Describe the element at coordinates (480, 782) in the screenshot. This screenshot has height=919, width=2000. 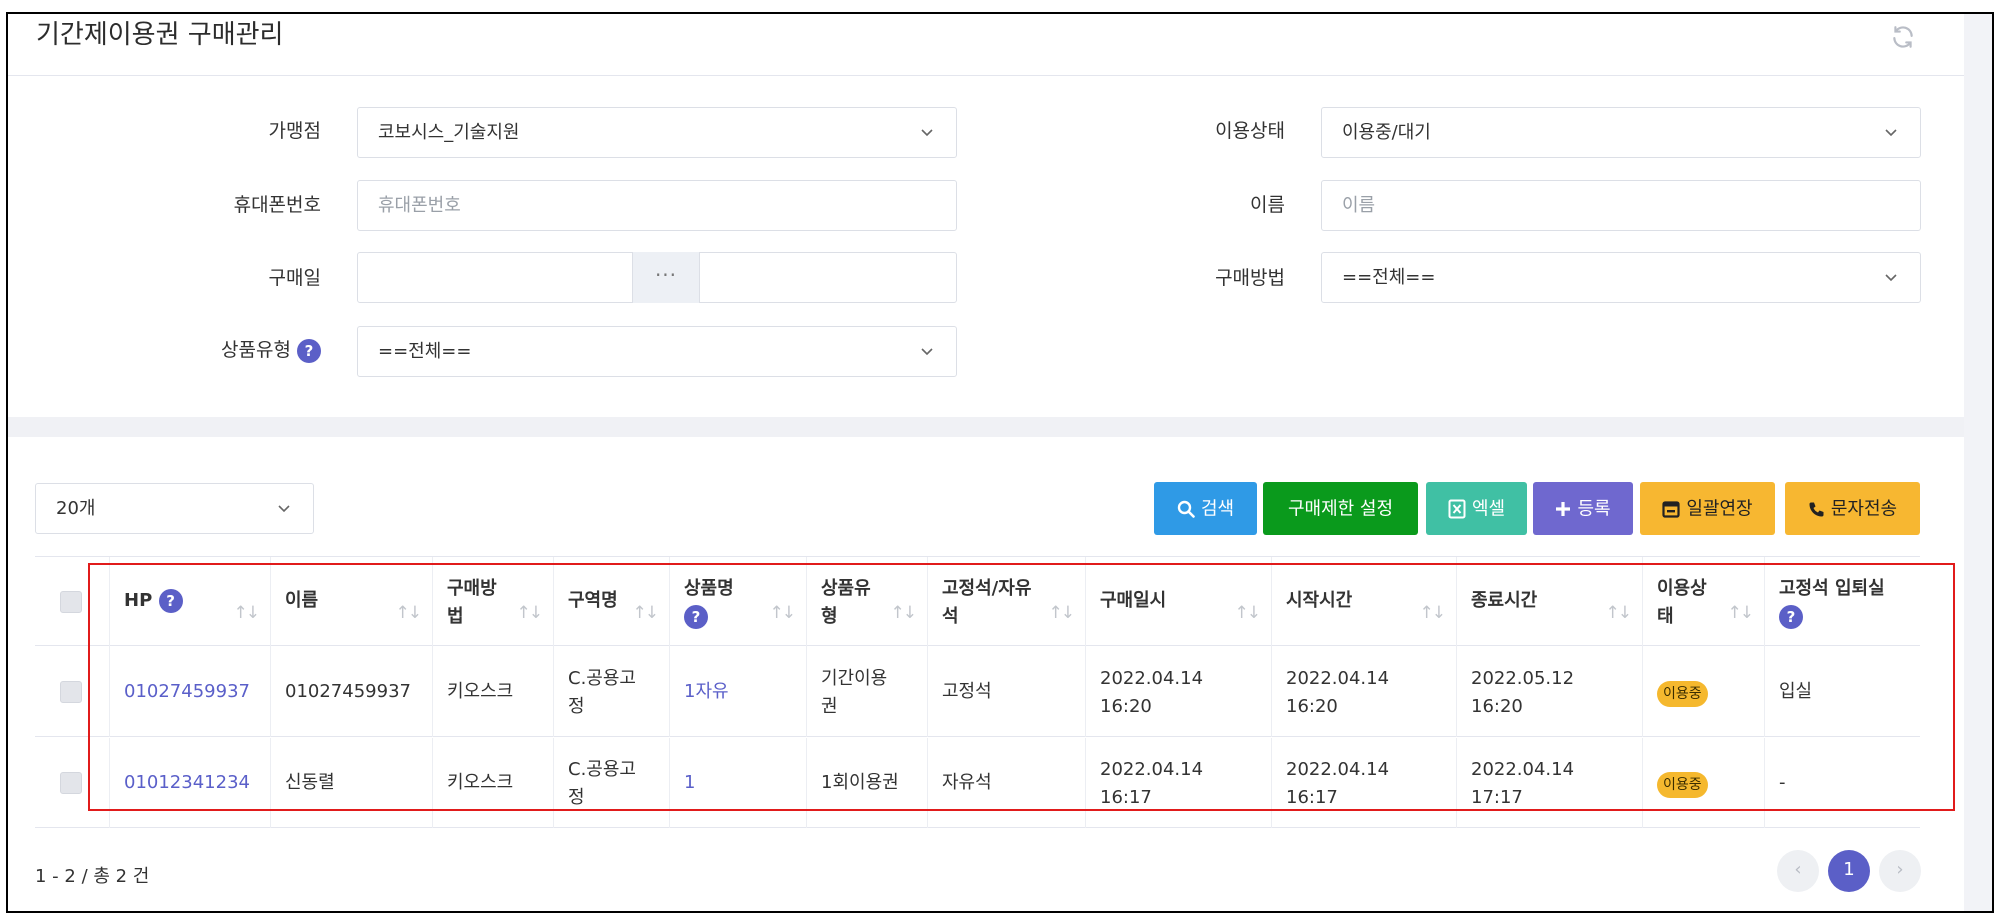
I see `purchase-method-cell: 키오스크` at that location.